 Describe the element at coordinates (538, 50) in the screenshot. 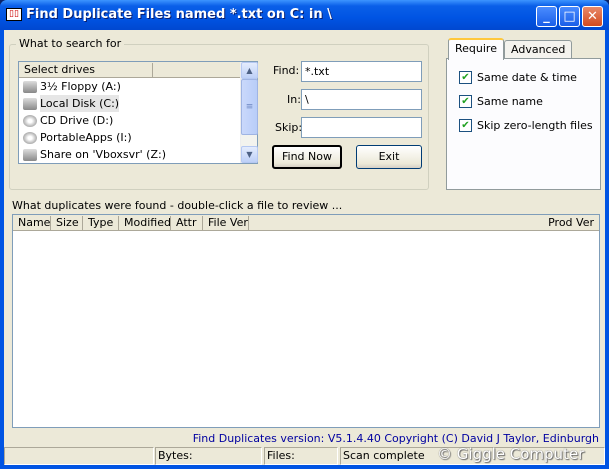

I see `tab-advanced: Advanced` at that location.